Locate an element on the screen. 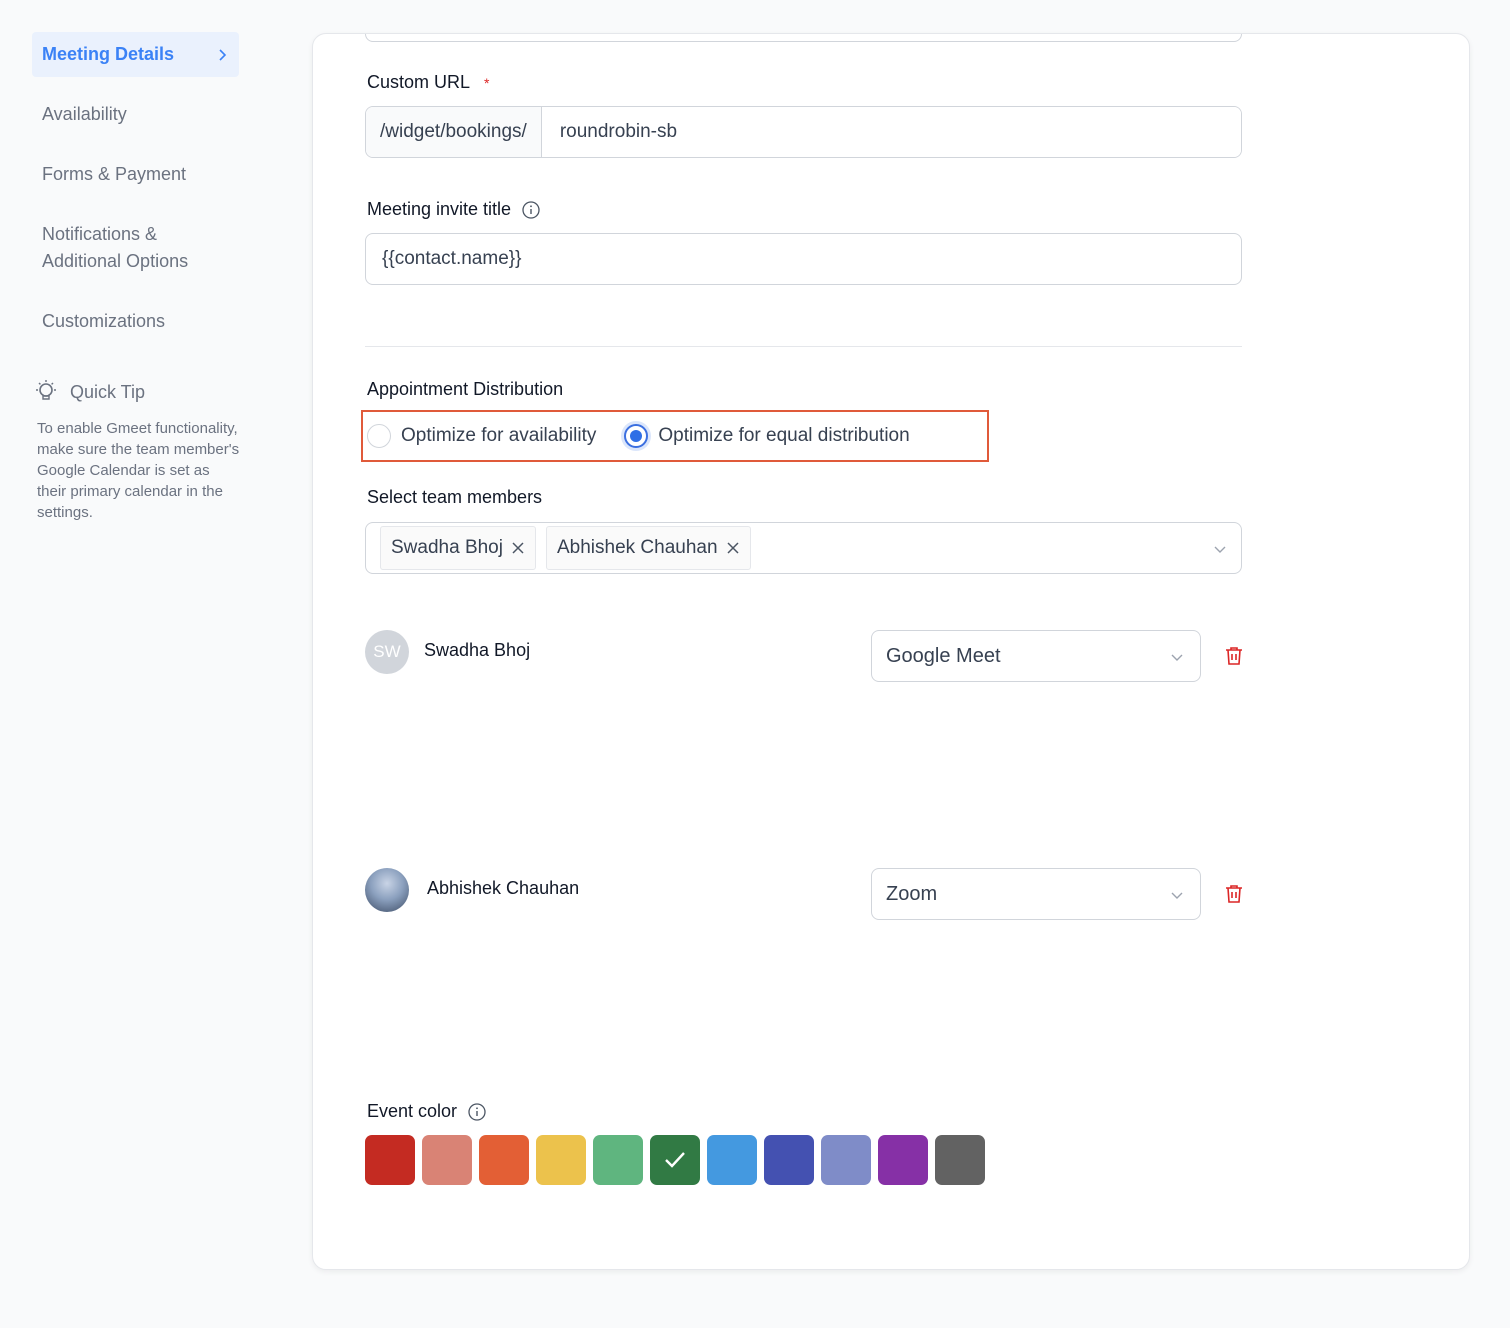  radio-optimize-availability: Optimize for availability is located at coordinates (481, 436).